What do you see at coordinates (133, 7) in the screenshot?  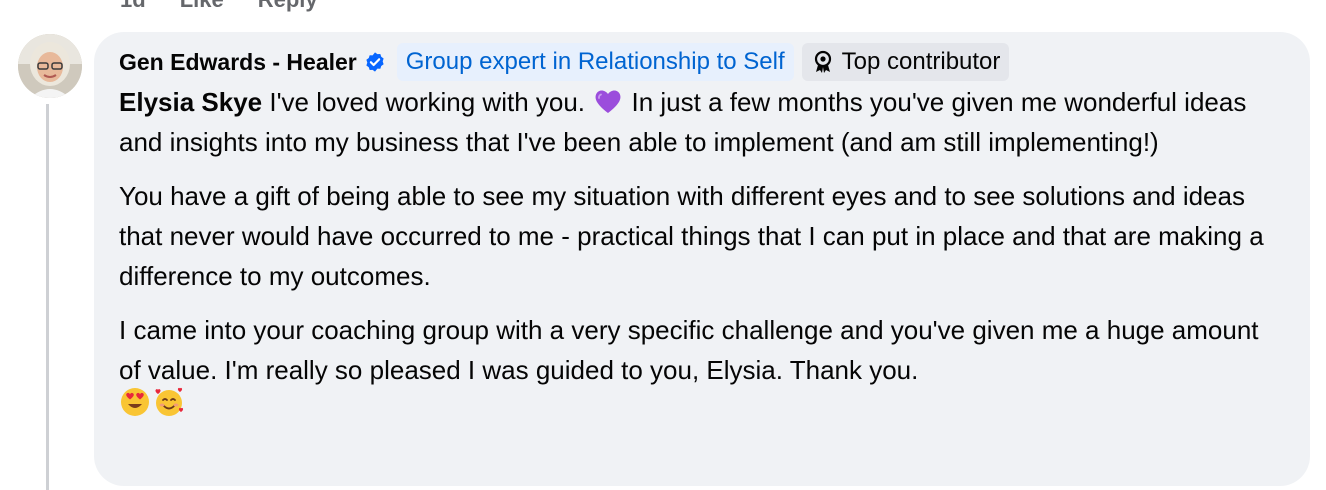 I see `comment-timestamp: 1d` at bounding box center [133, 7].